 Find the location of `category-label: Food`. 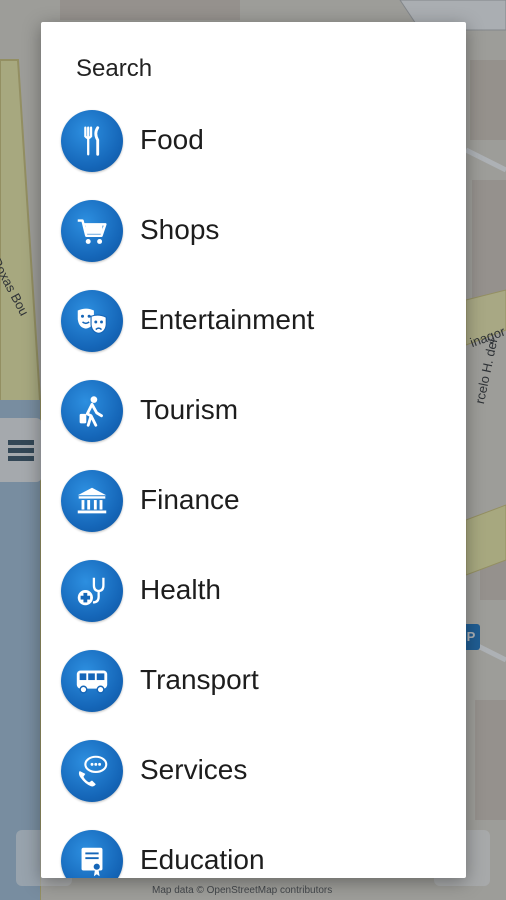

category-label: Food is located at coordinates (172, 139).